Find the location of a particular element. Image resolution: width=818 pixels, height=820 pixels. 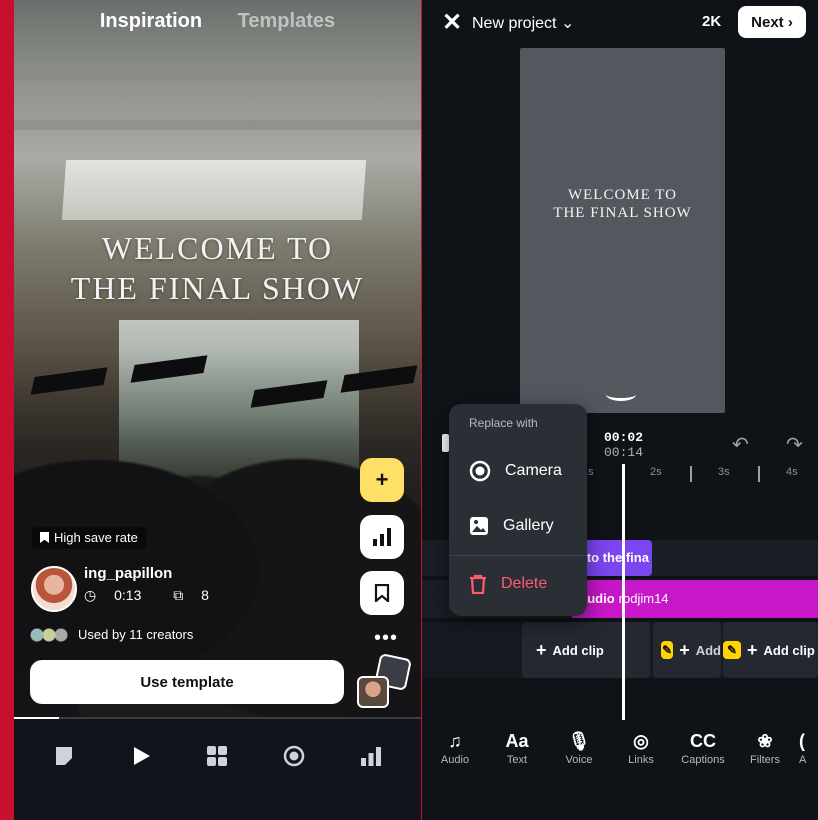

menu-item-delete: Delete is located at coordinates (508, 584).